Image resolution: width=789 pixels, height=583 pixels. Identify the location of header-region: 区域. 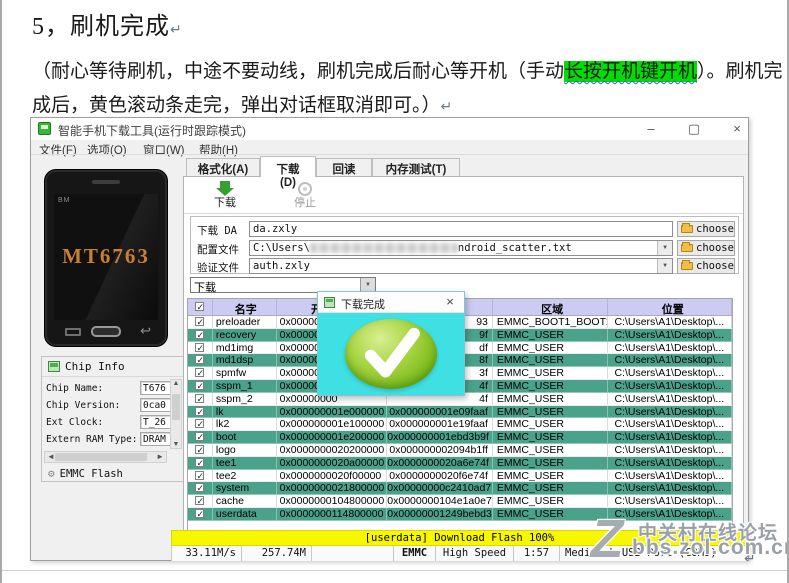
(551, 307).